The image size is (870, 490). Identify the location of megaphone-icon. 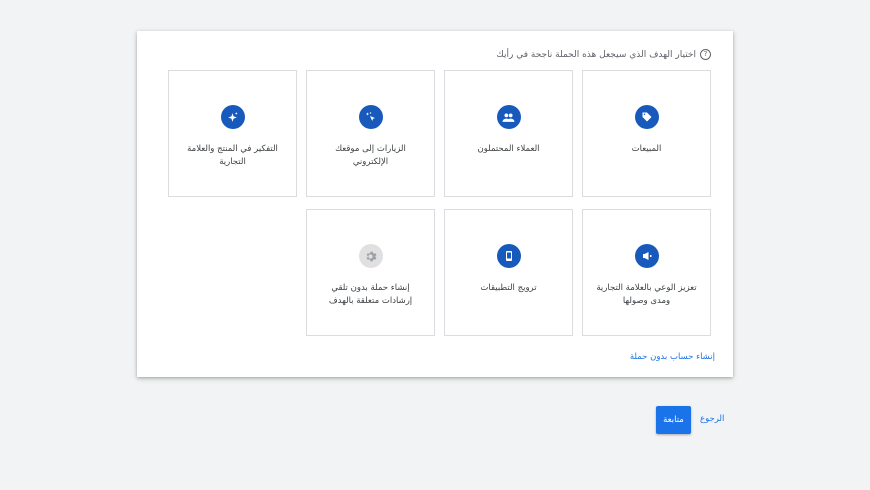
(646, 256).